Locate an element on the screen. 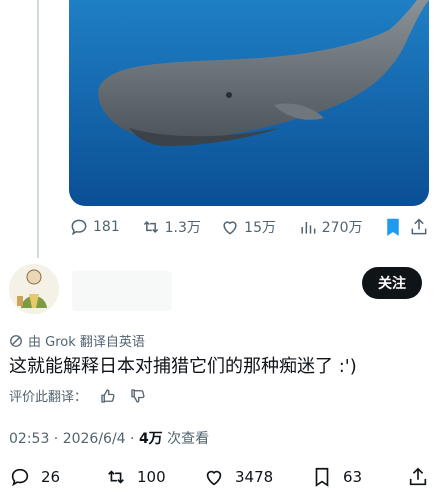 The image size is (439, 500). like-button: 3478 is located at coordinates (257, 477).